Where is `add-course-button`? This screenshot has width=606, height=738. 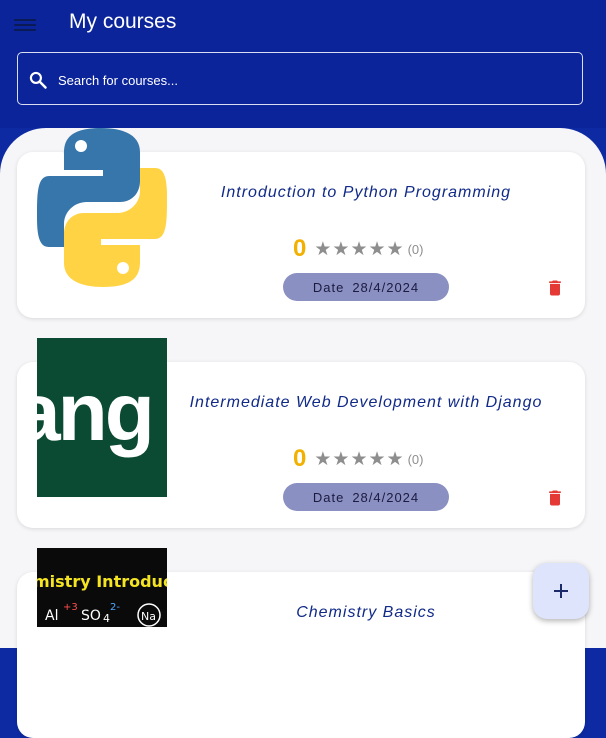
add-course-button is located at coordinates (561, 591).